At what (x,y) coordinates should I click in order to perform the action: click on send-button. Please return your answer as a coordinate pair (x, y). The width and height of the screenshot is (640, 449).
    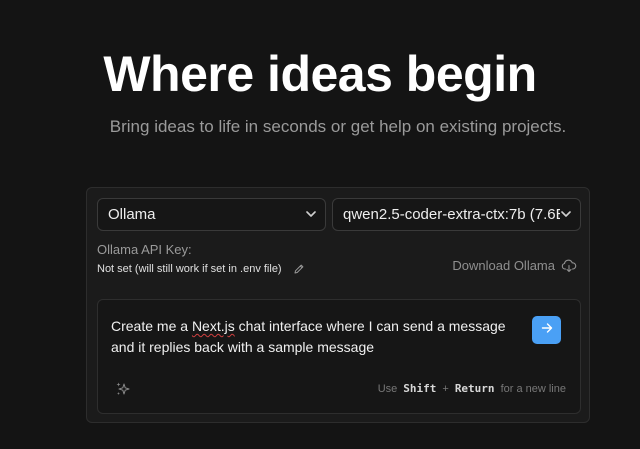
    Looking at the image, I should click on (546, 330).